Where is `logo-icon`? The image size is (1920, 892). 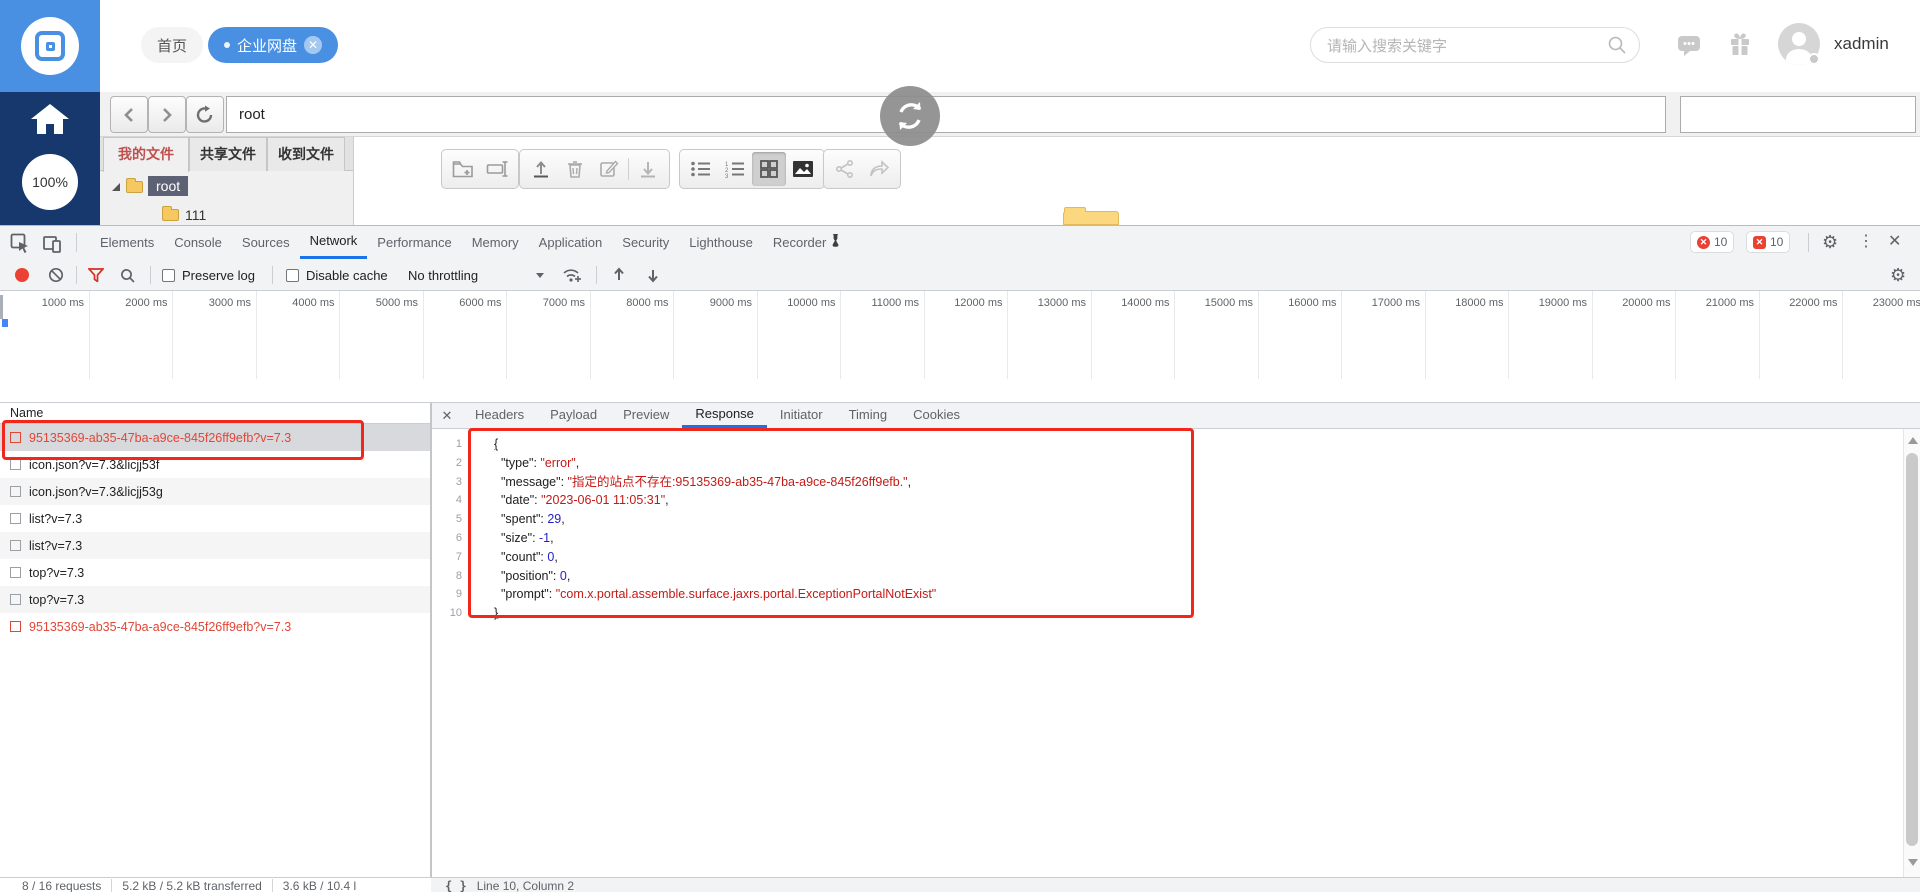
logo-icon is located at coordinates (50, 46).